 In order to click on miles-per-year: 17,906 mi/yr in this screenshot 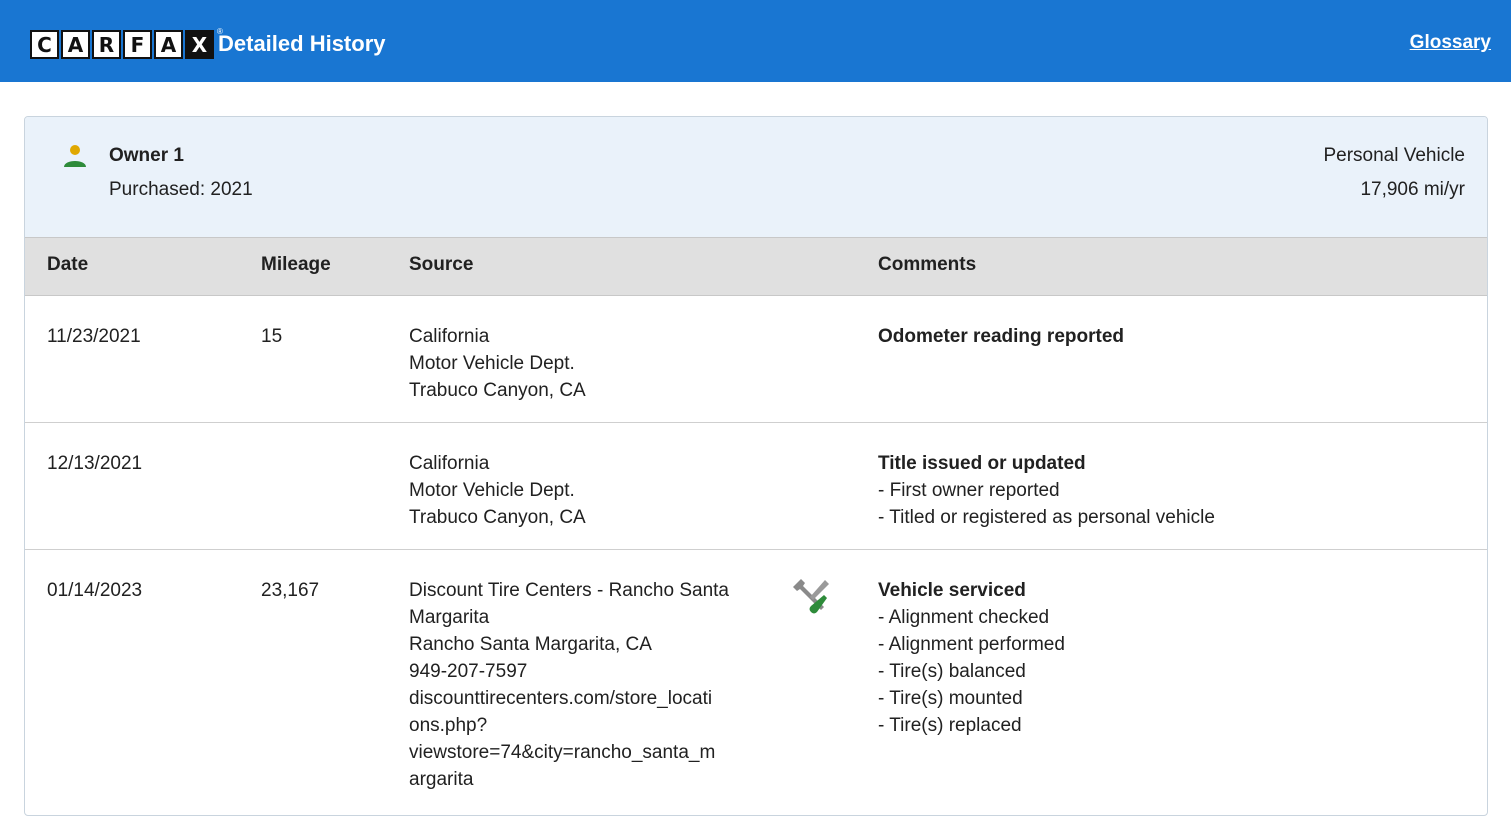, I will do `click(1412, 189)`.